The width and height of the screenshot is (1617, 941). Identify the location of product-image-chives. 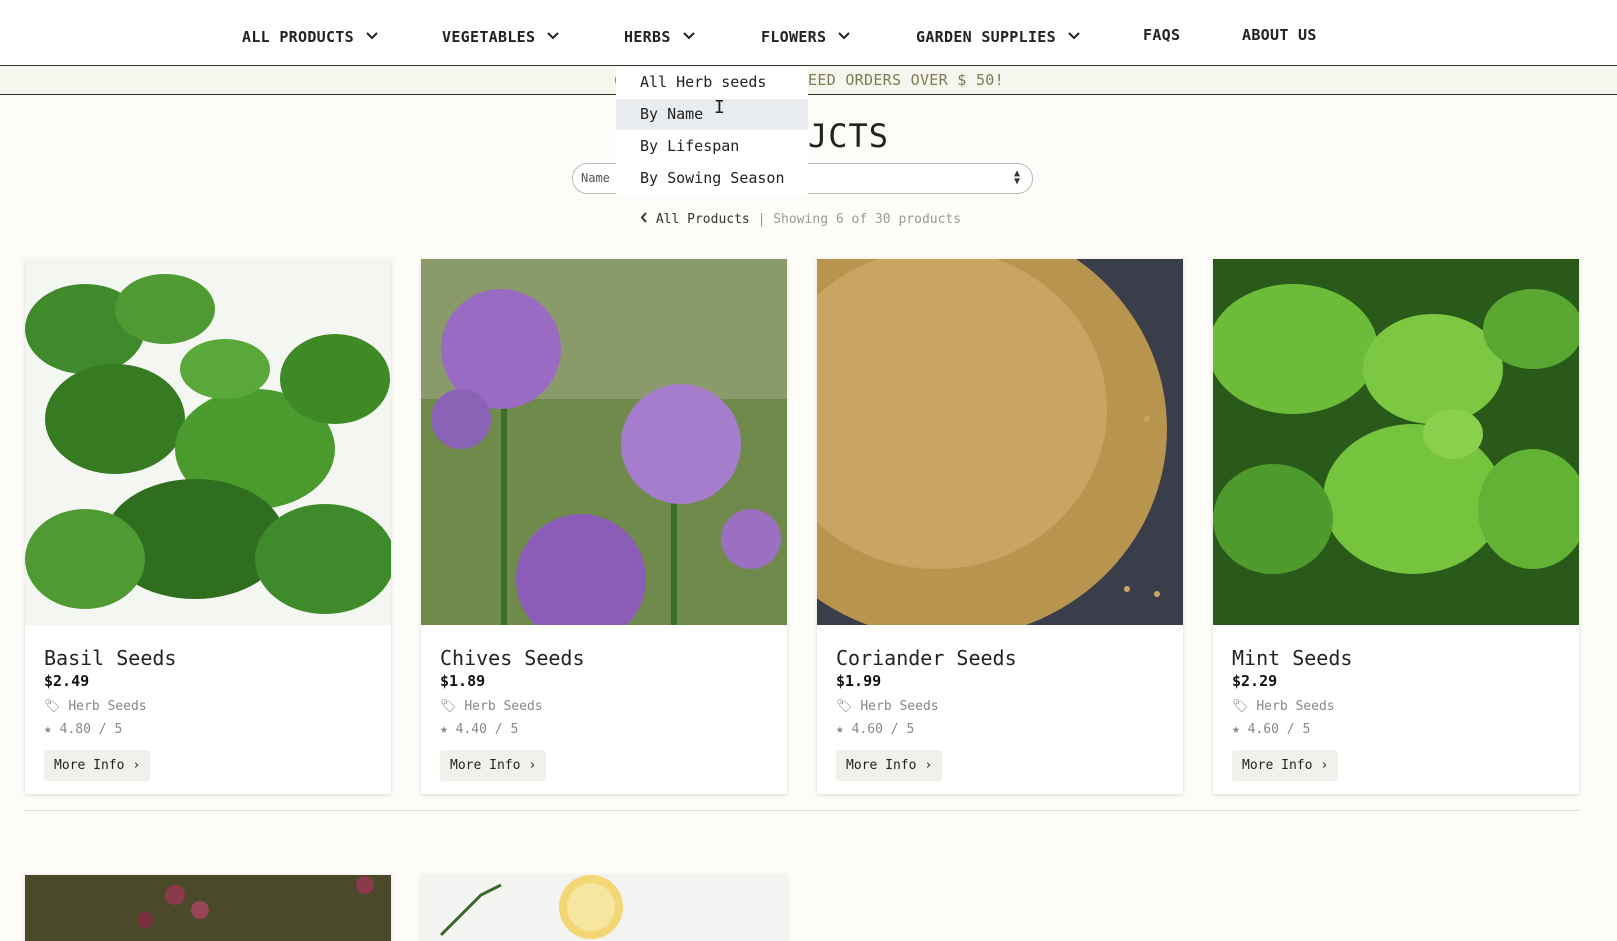
(604, 442).